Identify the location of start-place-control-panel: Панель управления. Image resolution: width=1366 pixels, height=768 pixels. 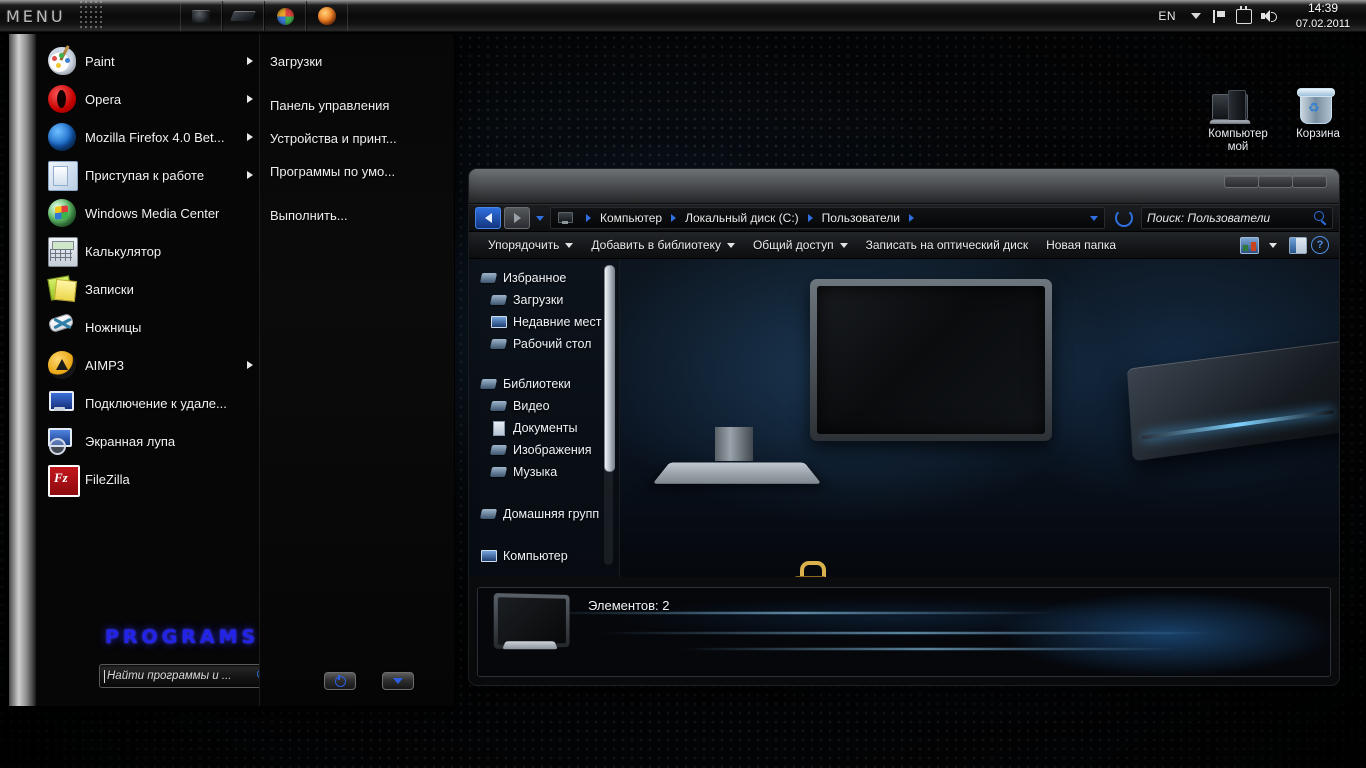
(357, 105).